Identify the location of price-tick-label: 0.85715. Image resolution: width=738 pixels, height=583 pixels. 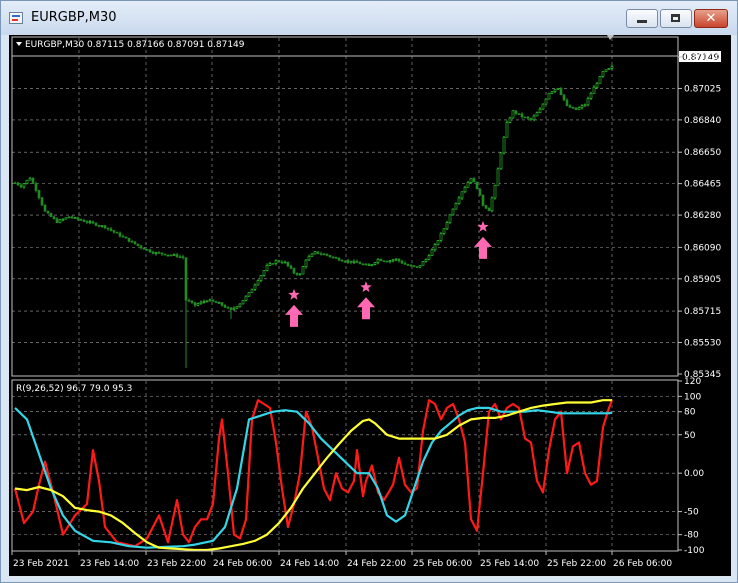
(702, 312).